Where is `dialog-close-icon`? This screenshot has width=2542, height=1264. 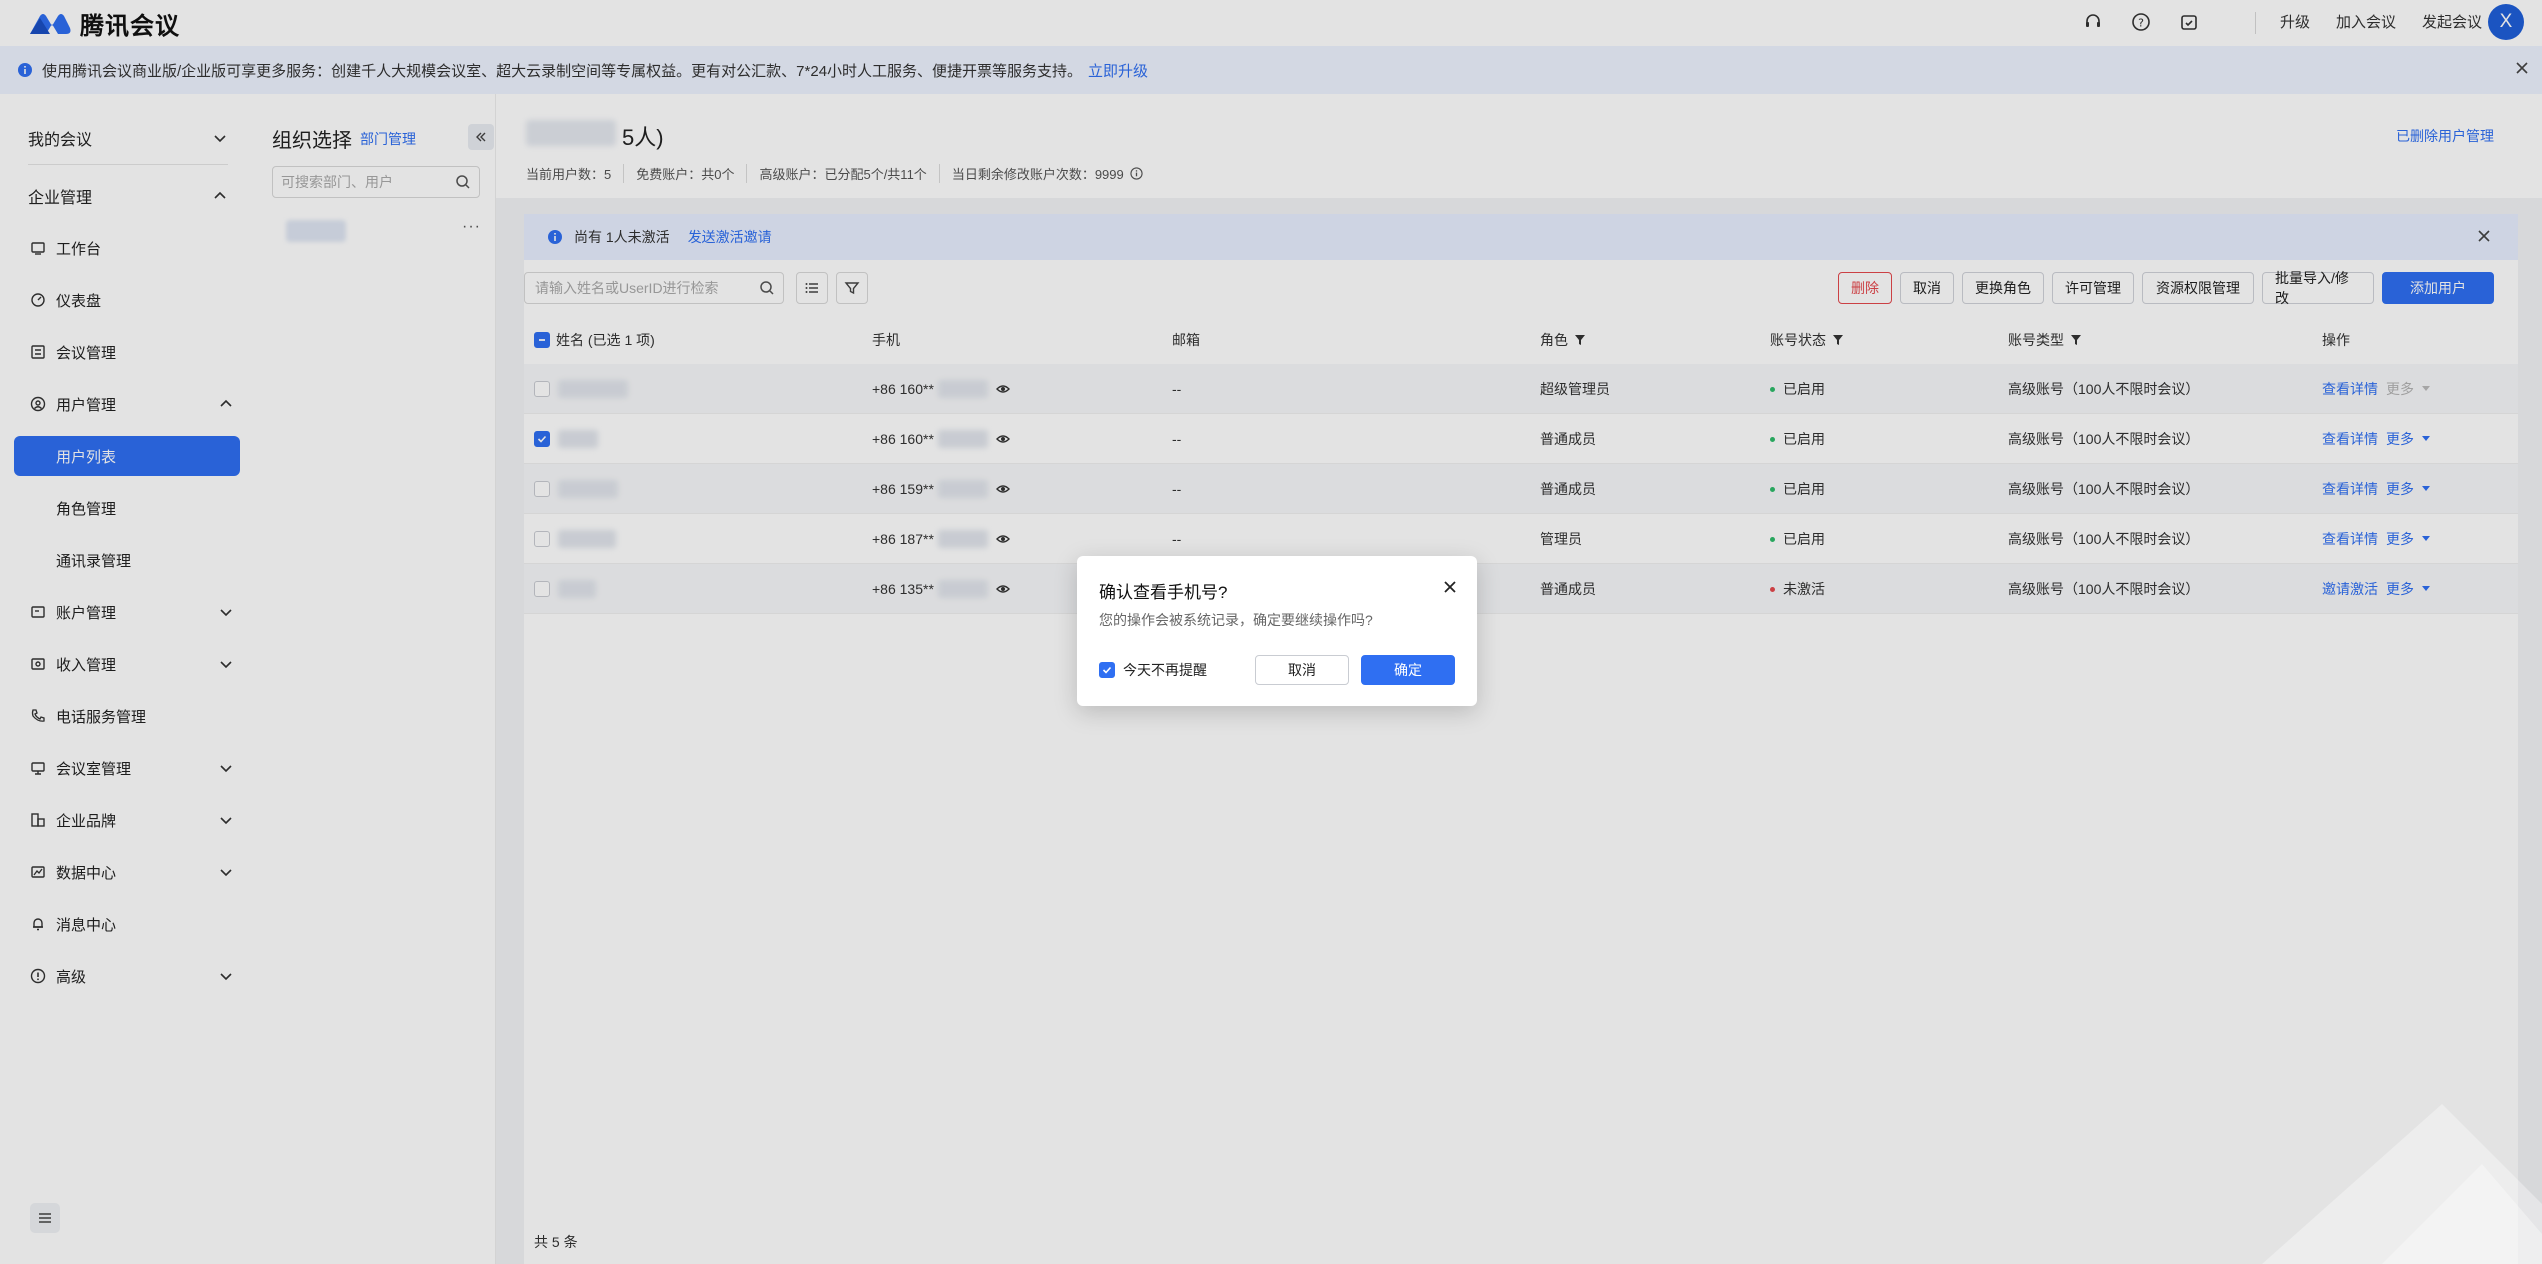
dialog-close-icon is located at coordinates (1450, 587).